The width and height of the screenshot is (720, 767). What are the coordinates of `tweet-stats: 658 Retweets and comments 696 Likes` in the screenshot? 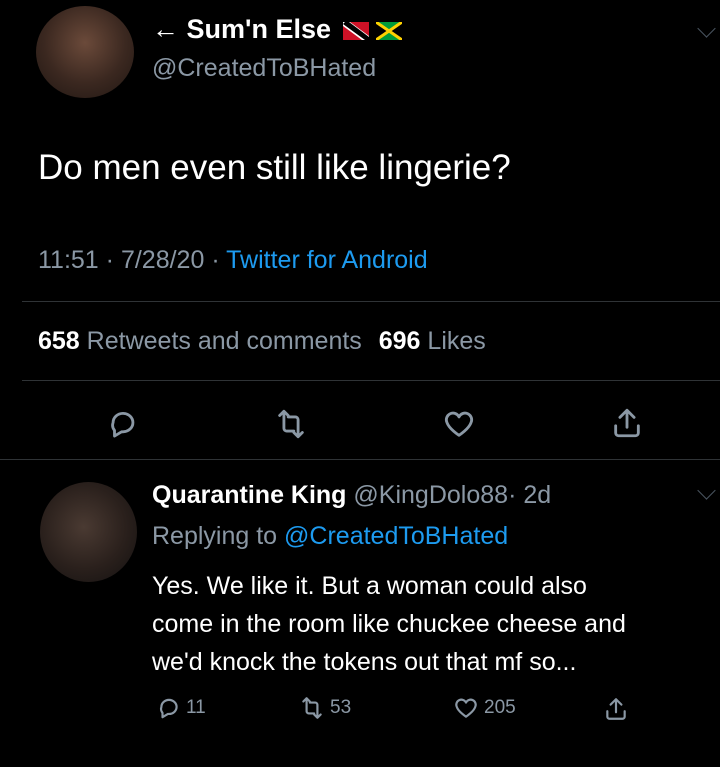 It's located at (262, 341).